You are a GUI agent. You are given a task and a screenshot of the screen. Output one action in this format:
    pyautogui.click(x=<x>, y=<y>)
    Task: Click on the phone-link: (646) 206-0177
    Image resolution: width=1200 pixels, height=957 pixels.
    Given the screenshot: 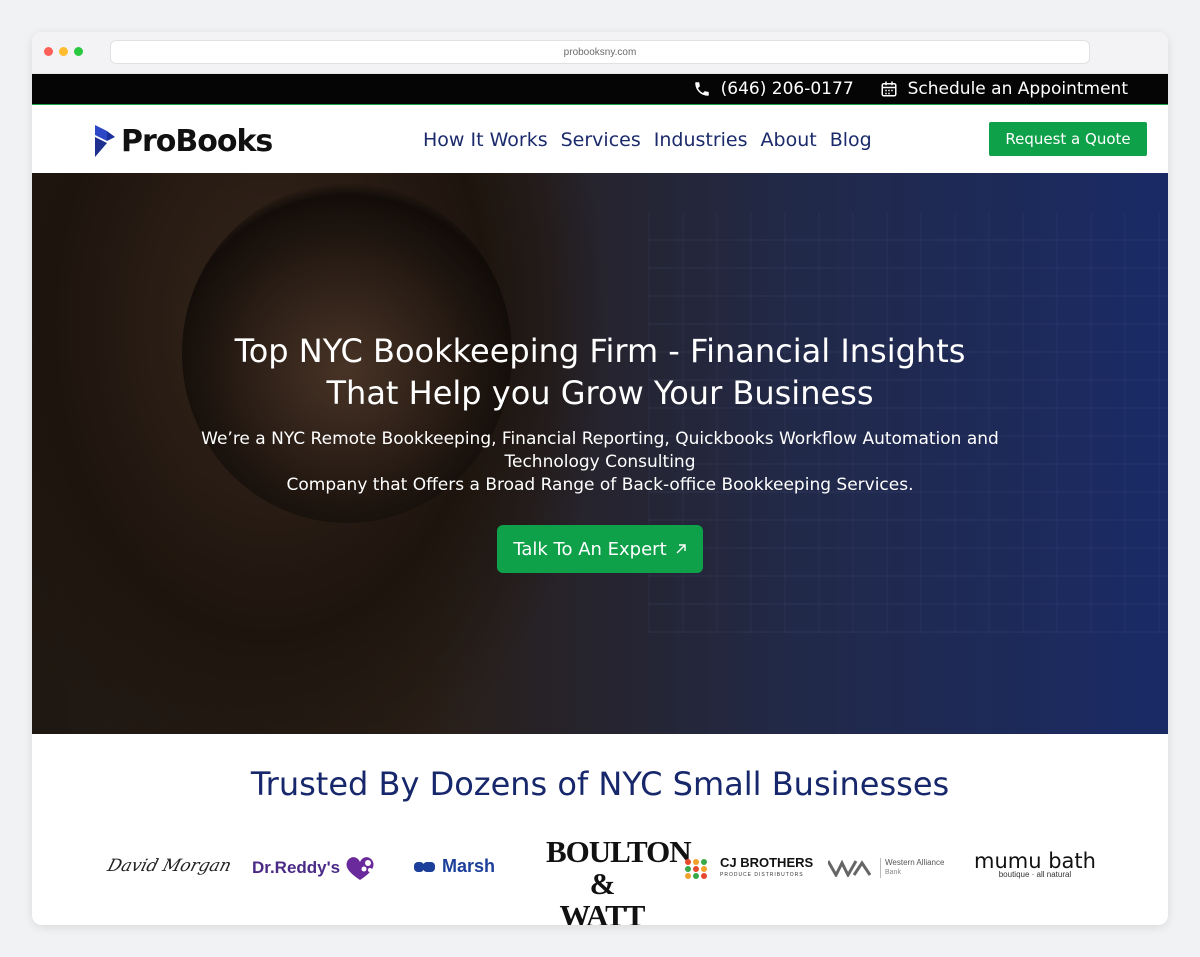 What is the action you would take?
    pyautogui.click(x=773, y=89)
    